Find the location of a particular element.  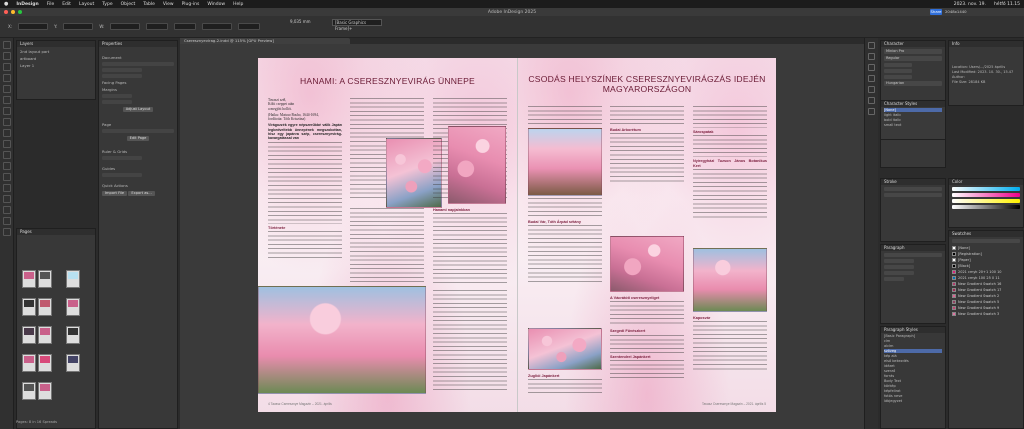

font-style-select: Regular is located at coordinates (913, 58).